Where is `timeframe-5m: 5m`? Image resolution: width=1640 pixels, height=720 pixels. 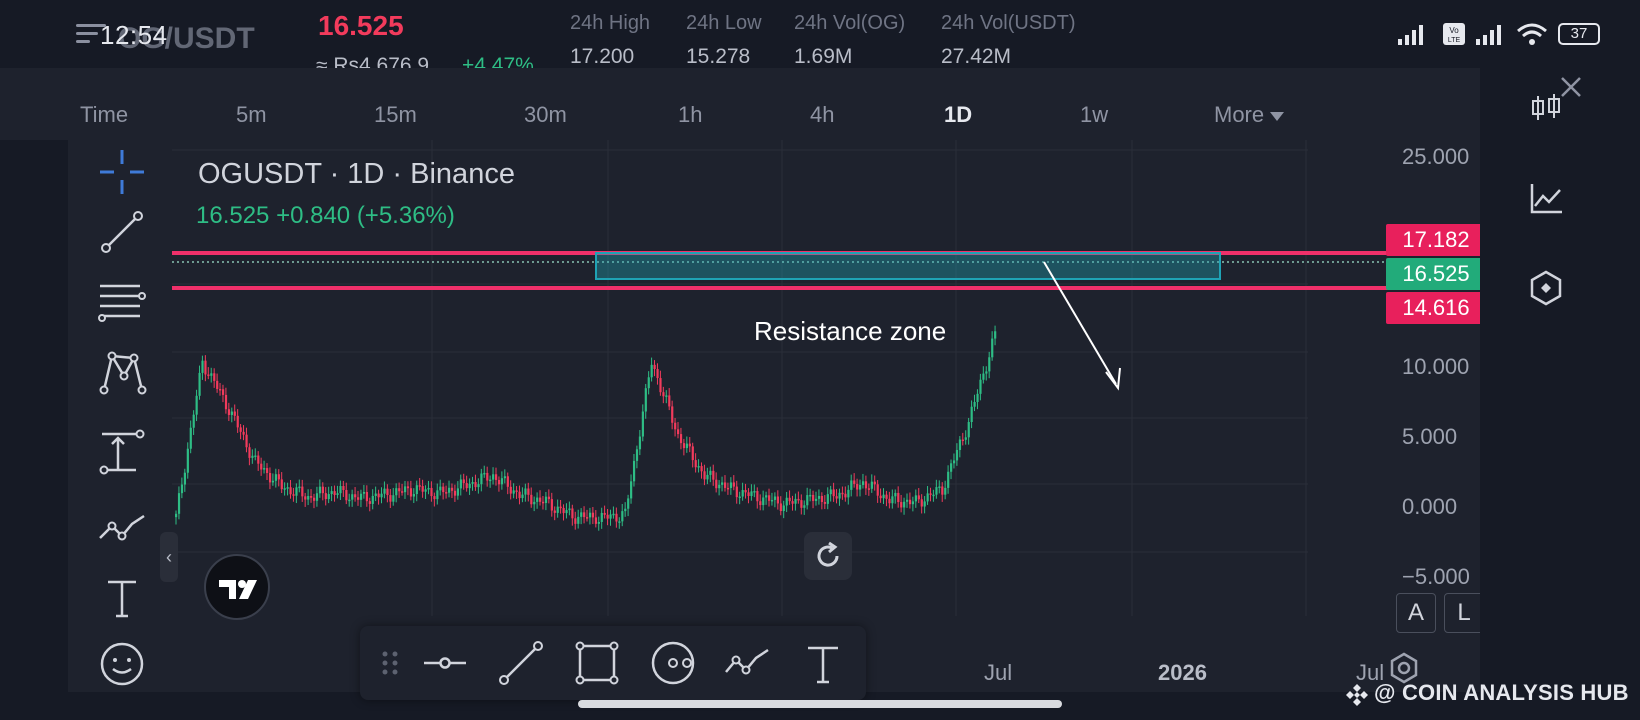
timeframe-5m: 5m is located at coordinates (251, 115).